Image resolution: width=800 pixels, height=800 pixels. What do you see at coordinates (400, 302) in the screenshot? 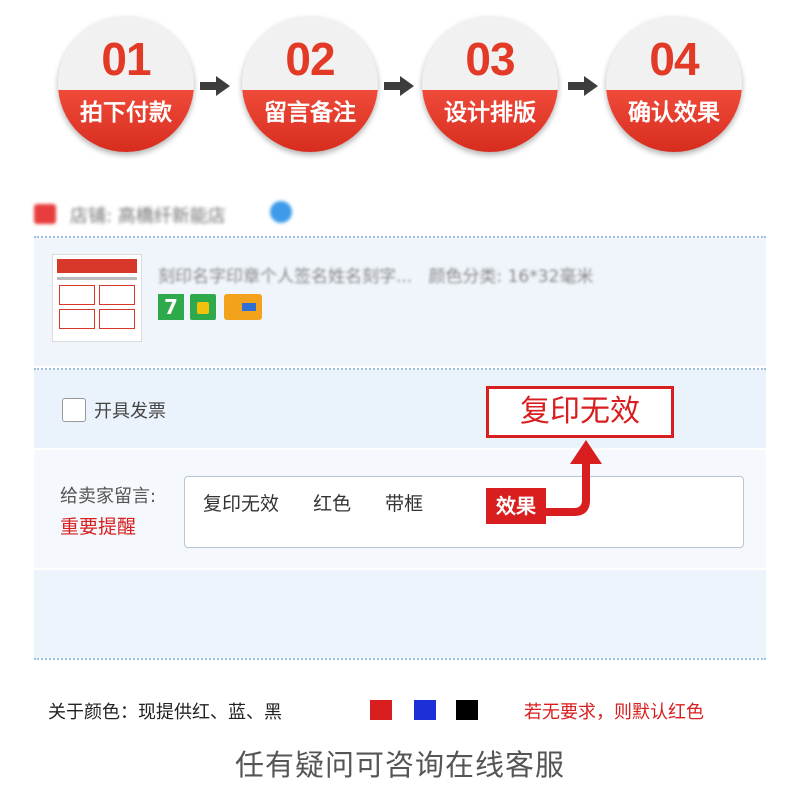
I see `product-block: 刻印名字印章个人签名姓名刻字... 颜色分类: 16*32毫米 7` at bounding box center [400, 302].